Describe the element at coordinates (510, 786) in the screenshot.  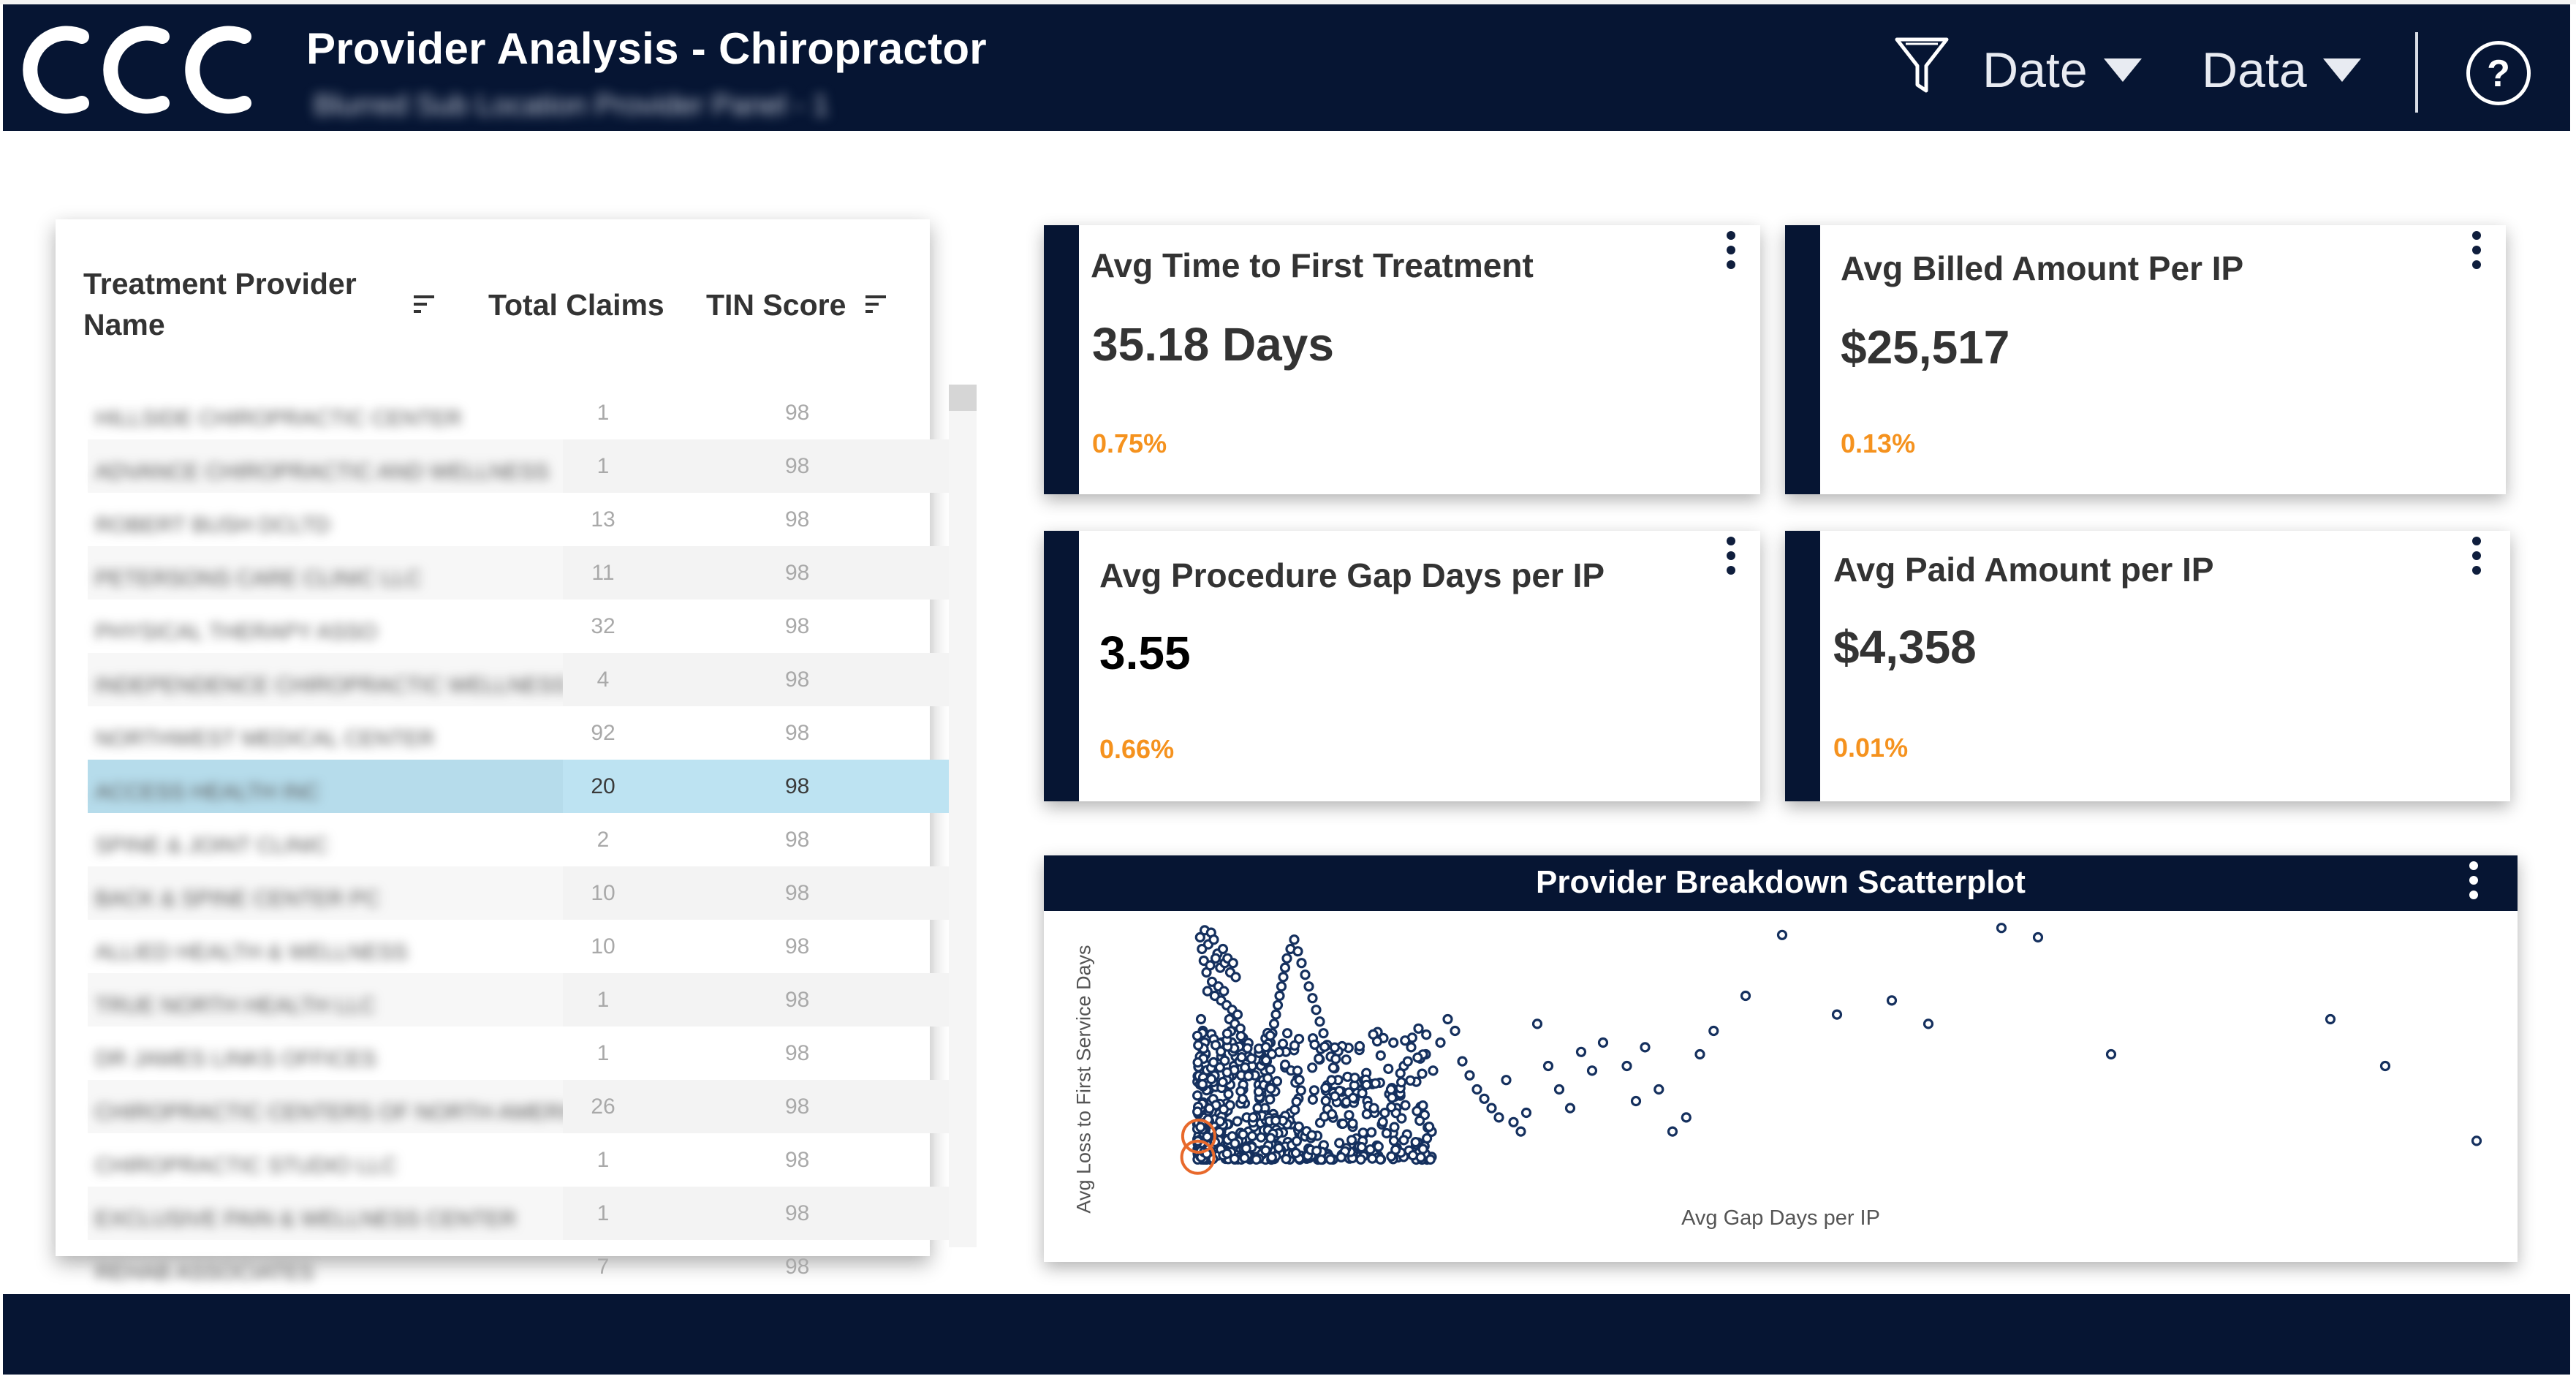
I see `table-row: ACCESS HEALTH INC 20 98` at that location.